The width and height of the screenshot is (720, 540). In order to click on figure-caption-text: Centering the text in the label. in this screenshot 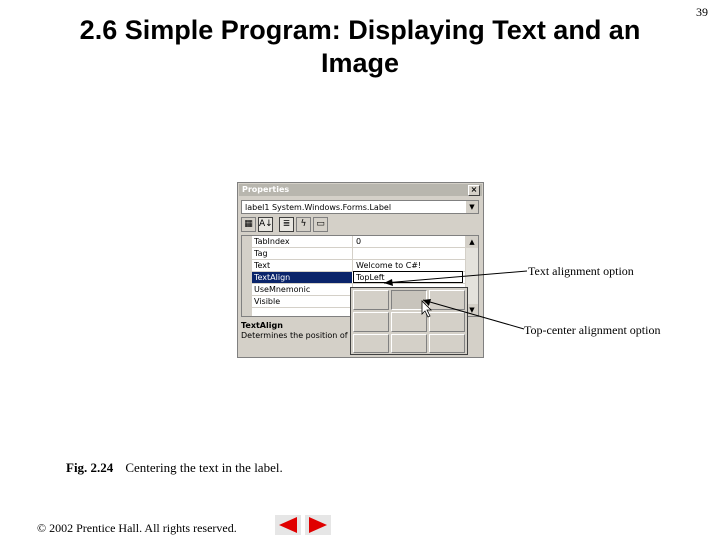, I will do `click(204, 467)`.